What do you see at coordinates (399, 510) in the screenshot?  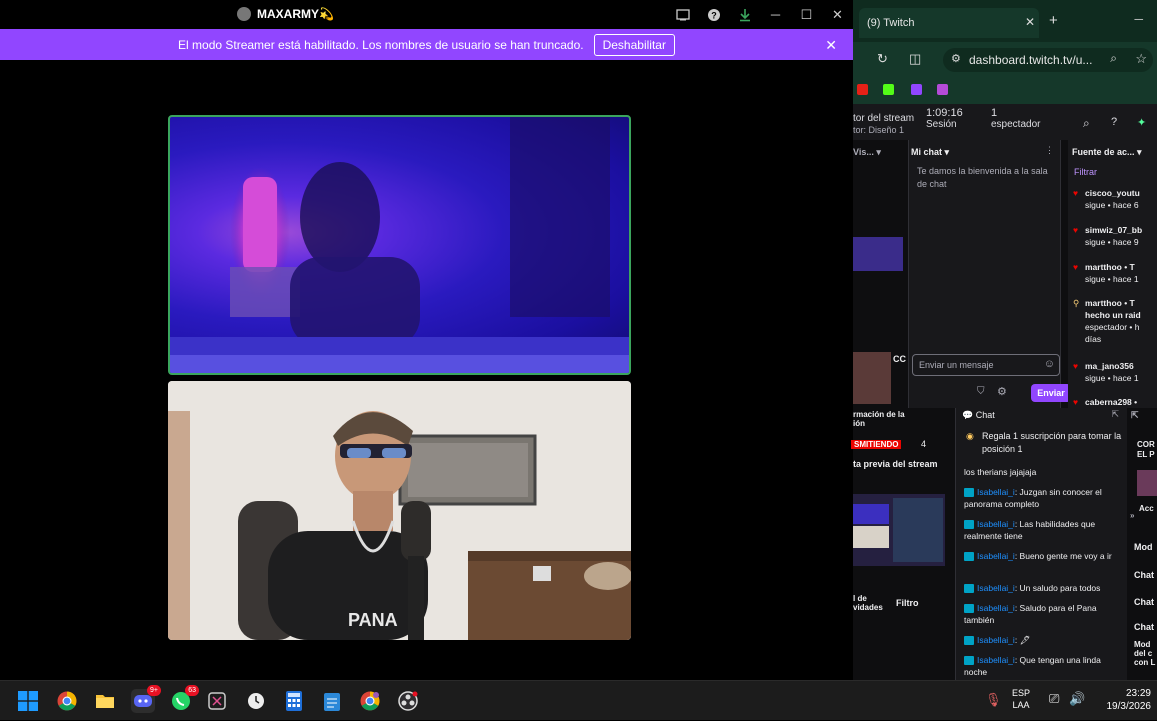 I see `camera-tile-2: PANA` at bounding box center [399, 510].